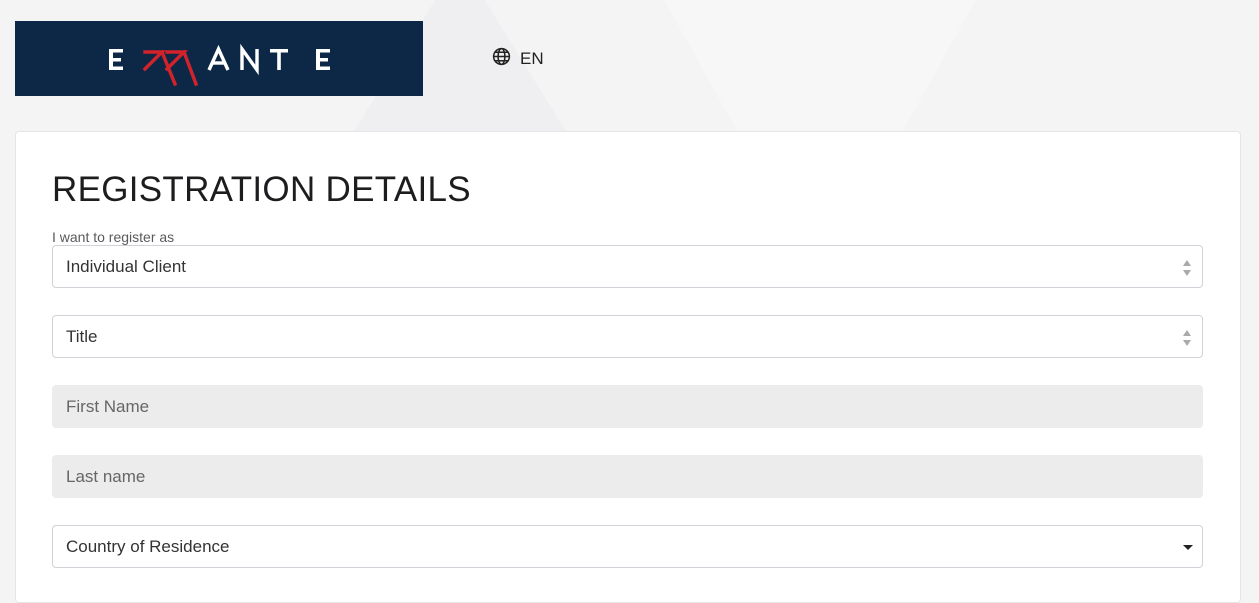  I want to click on header, so click(219, 58).